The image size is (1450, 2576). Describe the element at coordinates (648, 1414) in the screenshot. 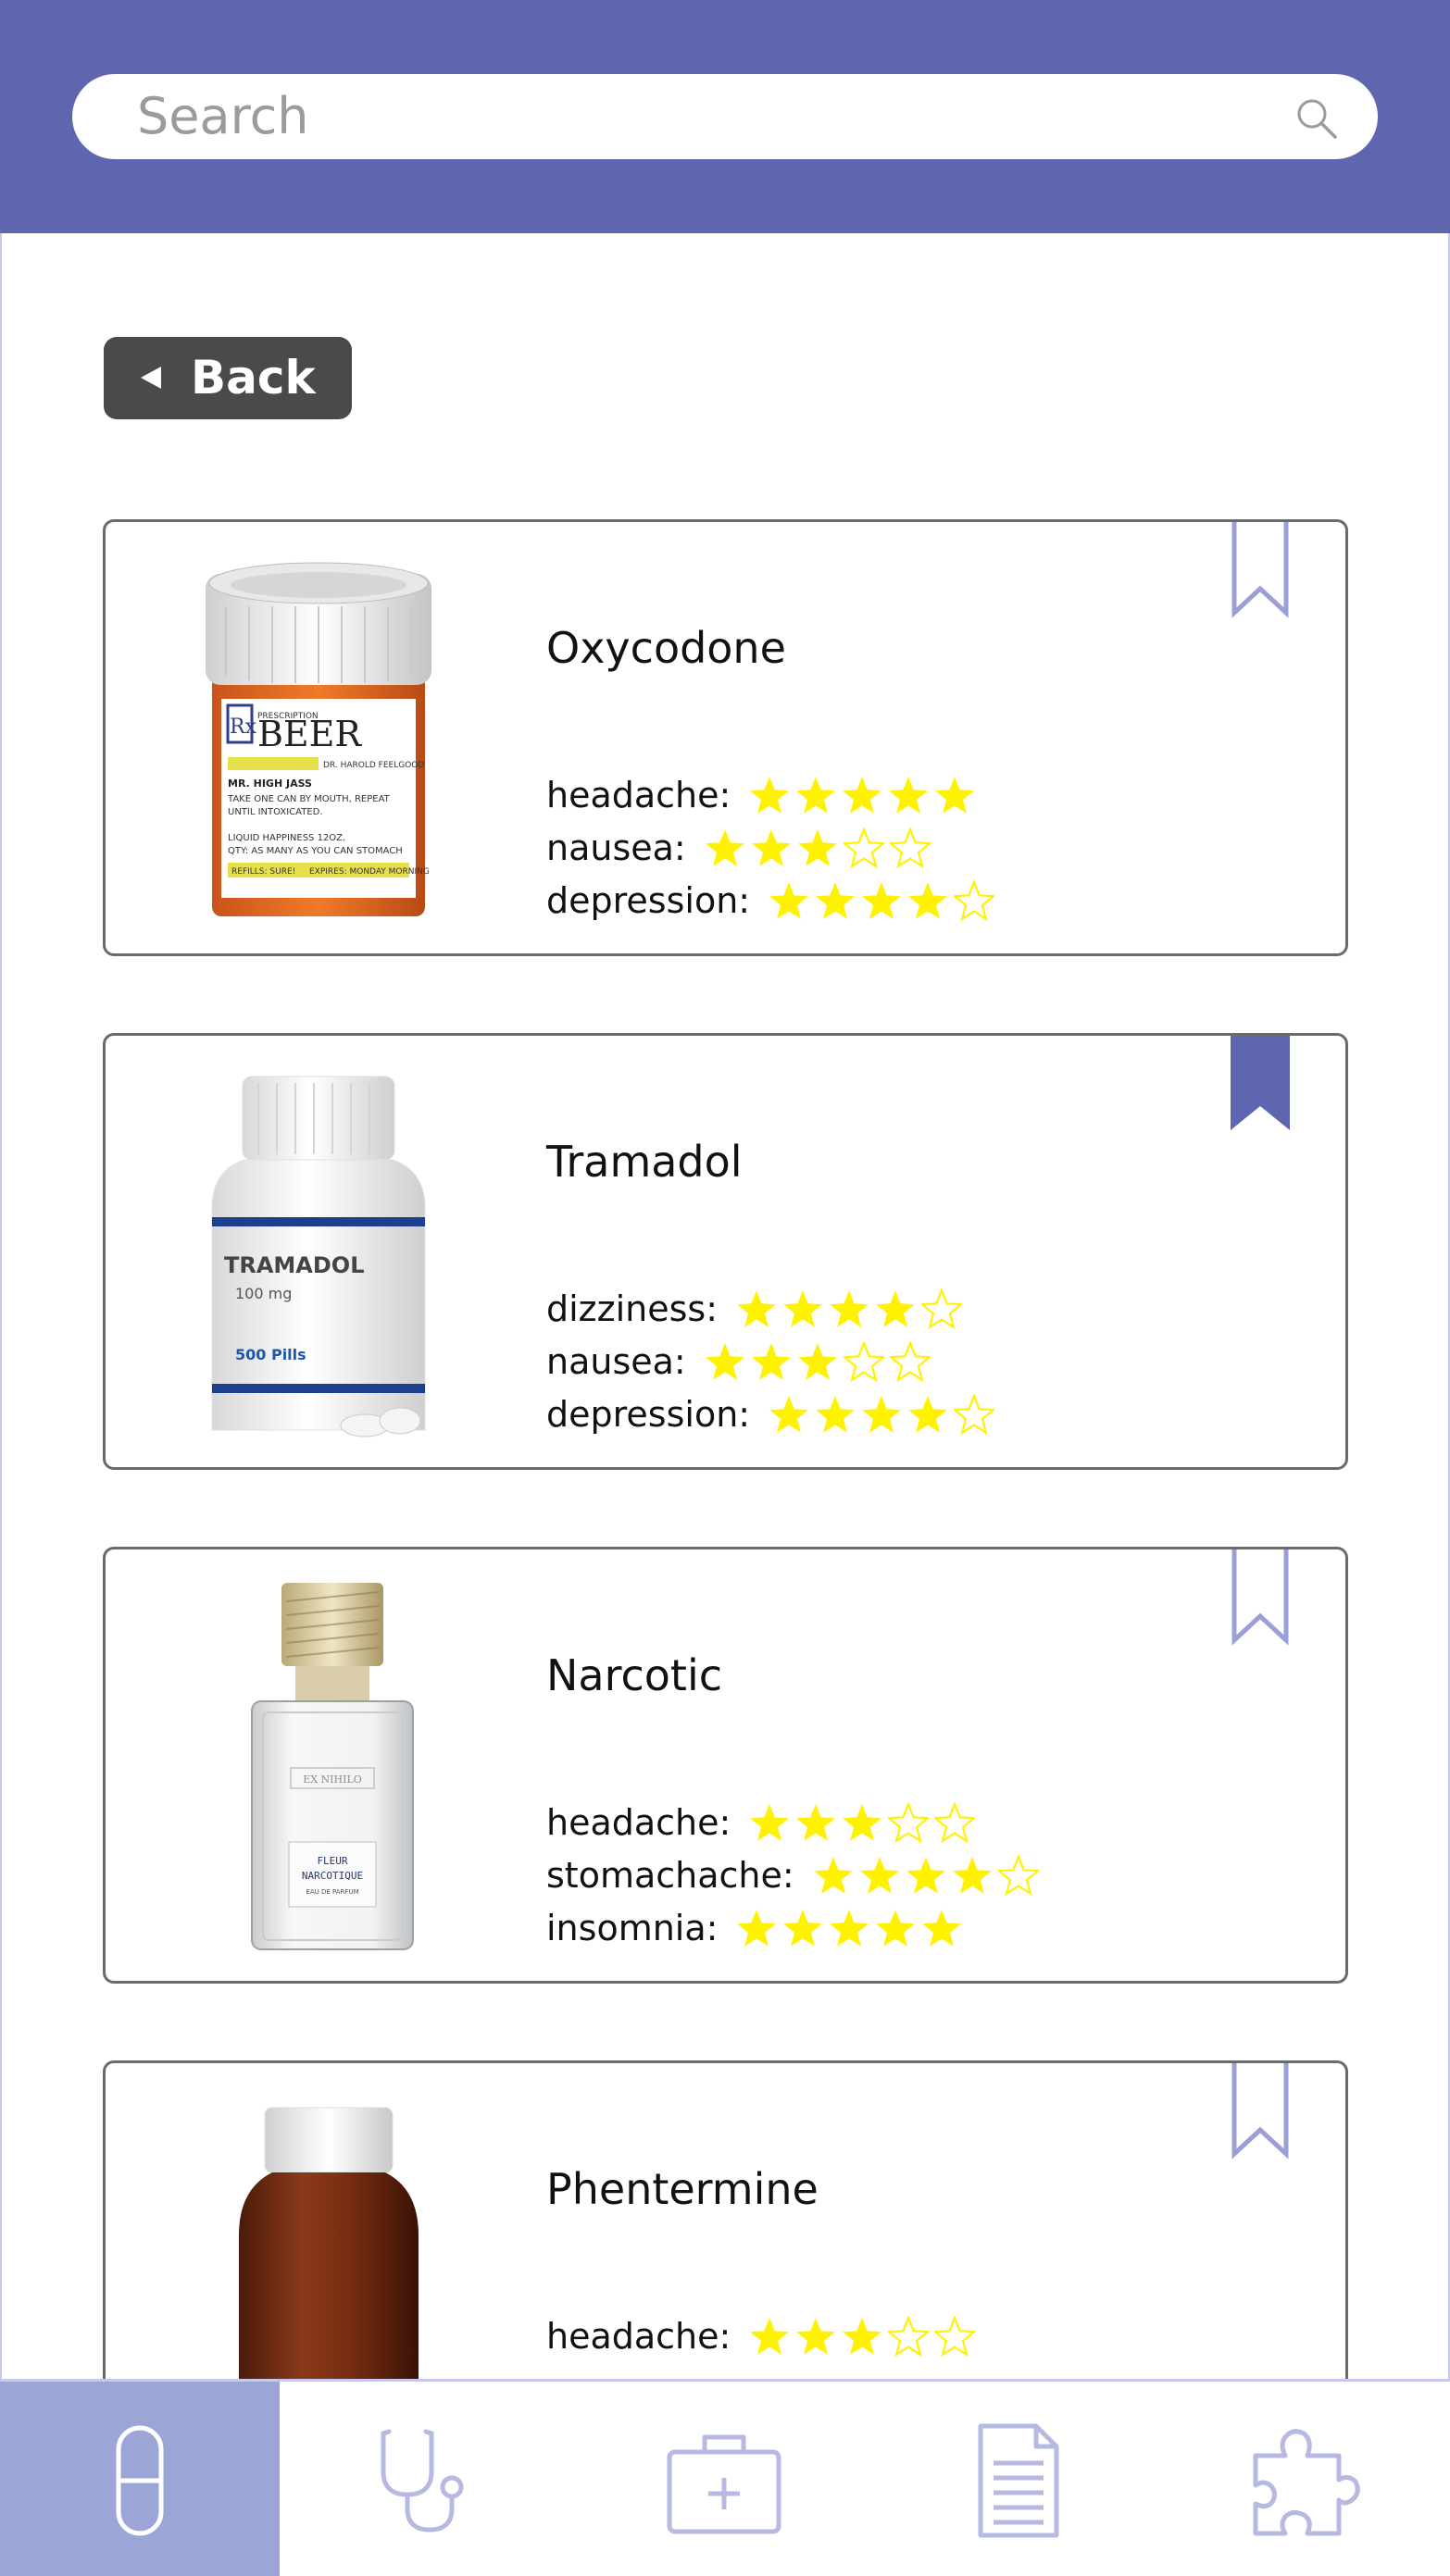

I see `symptom-label: depression:` at that location.